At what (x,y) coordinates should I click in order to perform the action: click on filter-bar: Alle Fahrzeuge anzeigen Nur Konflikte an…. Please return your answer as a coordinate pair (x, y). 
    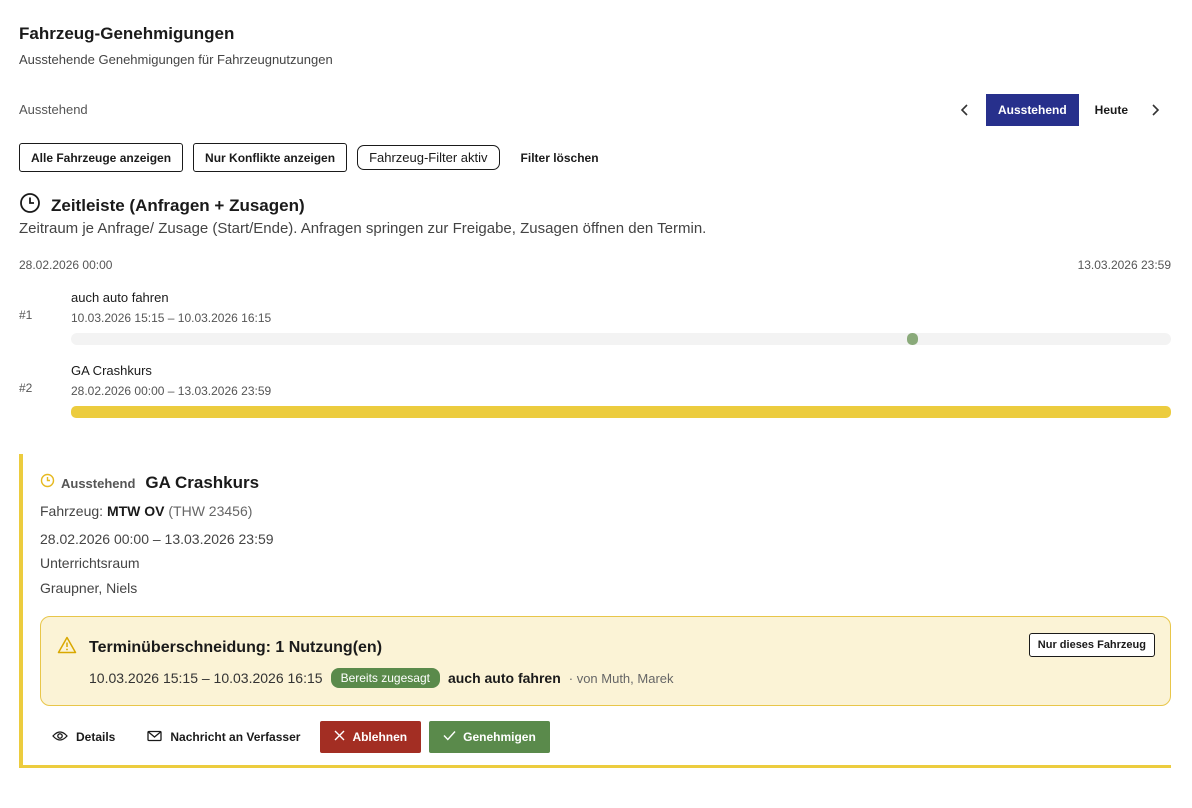
    Looking at the image, I should click on (314, 157).